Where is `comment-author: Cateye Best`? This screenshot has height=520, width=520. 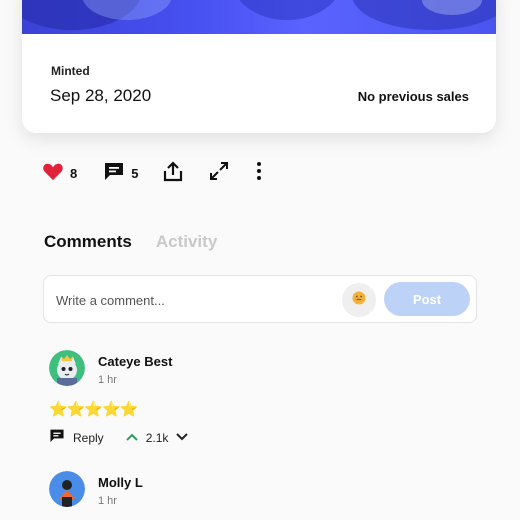 comment-author: Cateye Best is located at coordinates (135, 361).